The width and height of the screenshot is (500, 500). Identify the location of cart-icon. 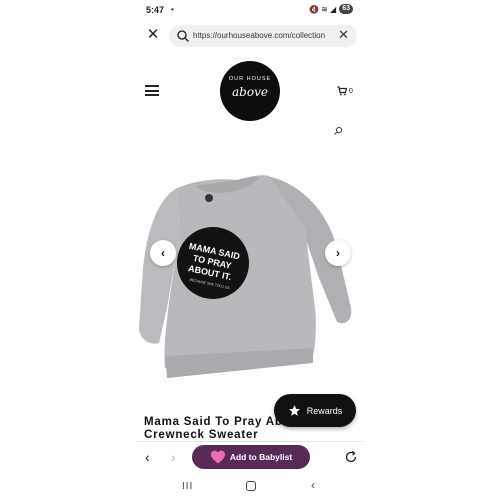
(342, 91).